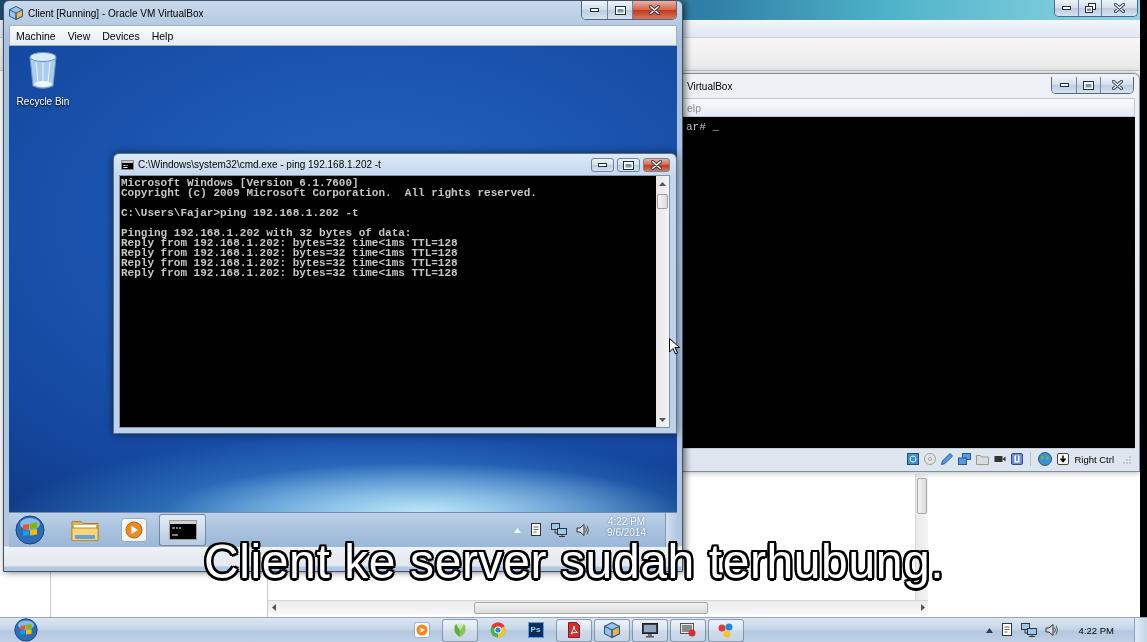 The image size is (1147, 642). Describe the element at coordinates (913, 459) in the screenshot. I see `disk-drive-icon` at that location.